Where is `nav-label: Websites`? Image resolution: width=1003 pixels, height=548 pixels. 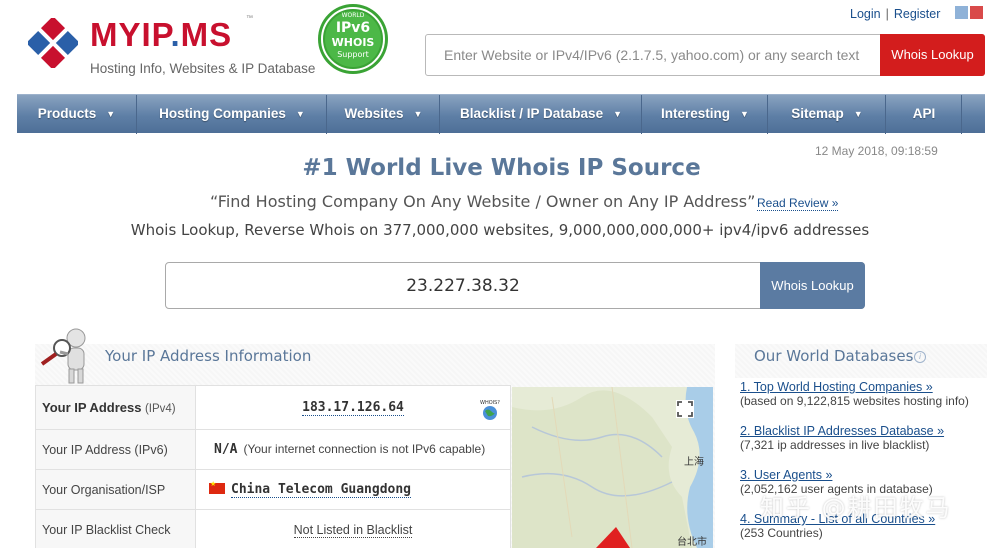 nav-label: Websites is located at coordinates (374, 113).